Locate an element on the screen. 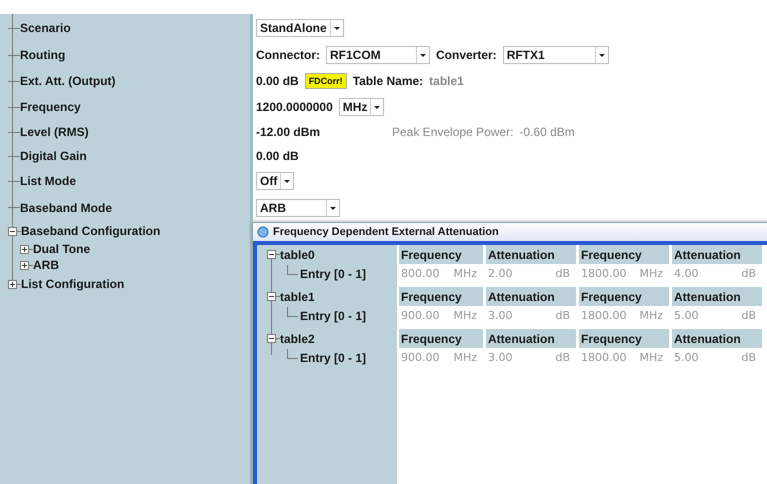  tree-item: Routing is located at coordinates (43, 55).